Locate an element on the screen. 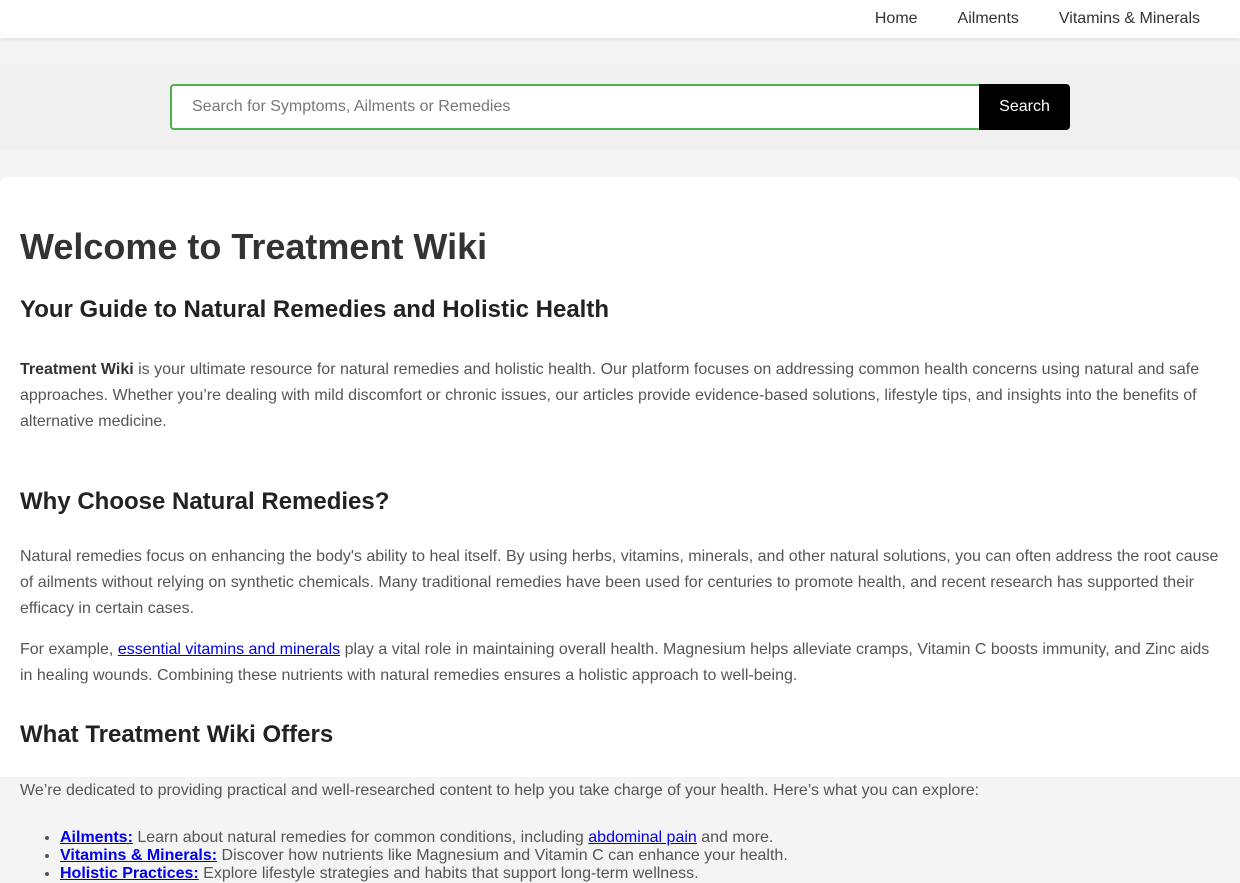  nav-vitamins-link: Vitamins & Minerals is located at coordinates (1129, 19).